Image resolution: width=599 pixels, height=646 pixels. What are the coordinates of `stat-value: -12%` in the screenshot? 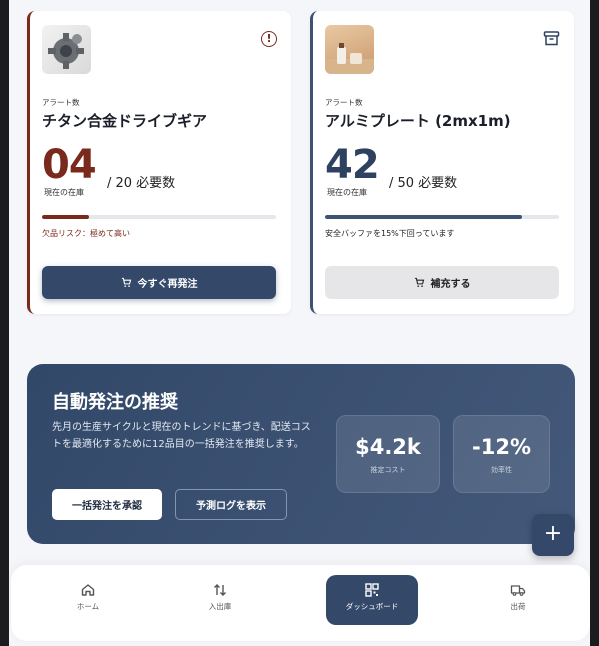 It's located at (501, 447).